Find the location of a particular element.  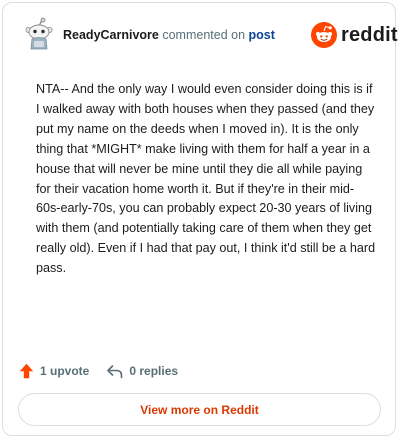

username-link: ReadyCarnivore is located at coordinates (111, 35).